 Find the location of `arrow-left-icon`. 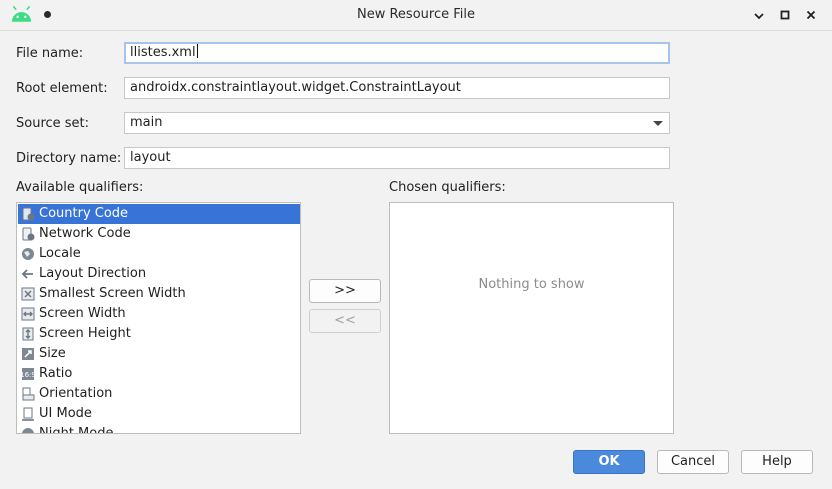

arrow-left-icon is located at coordinates (27, 274).